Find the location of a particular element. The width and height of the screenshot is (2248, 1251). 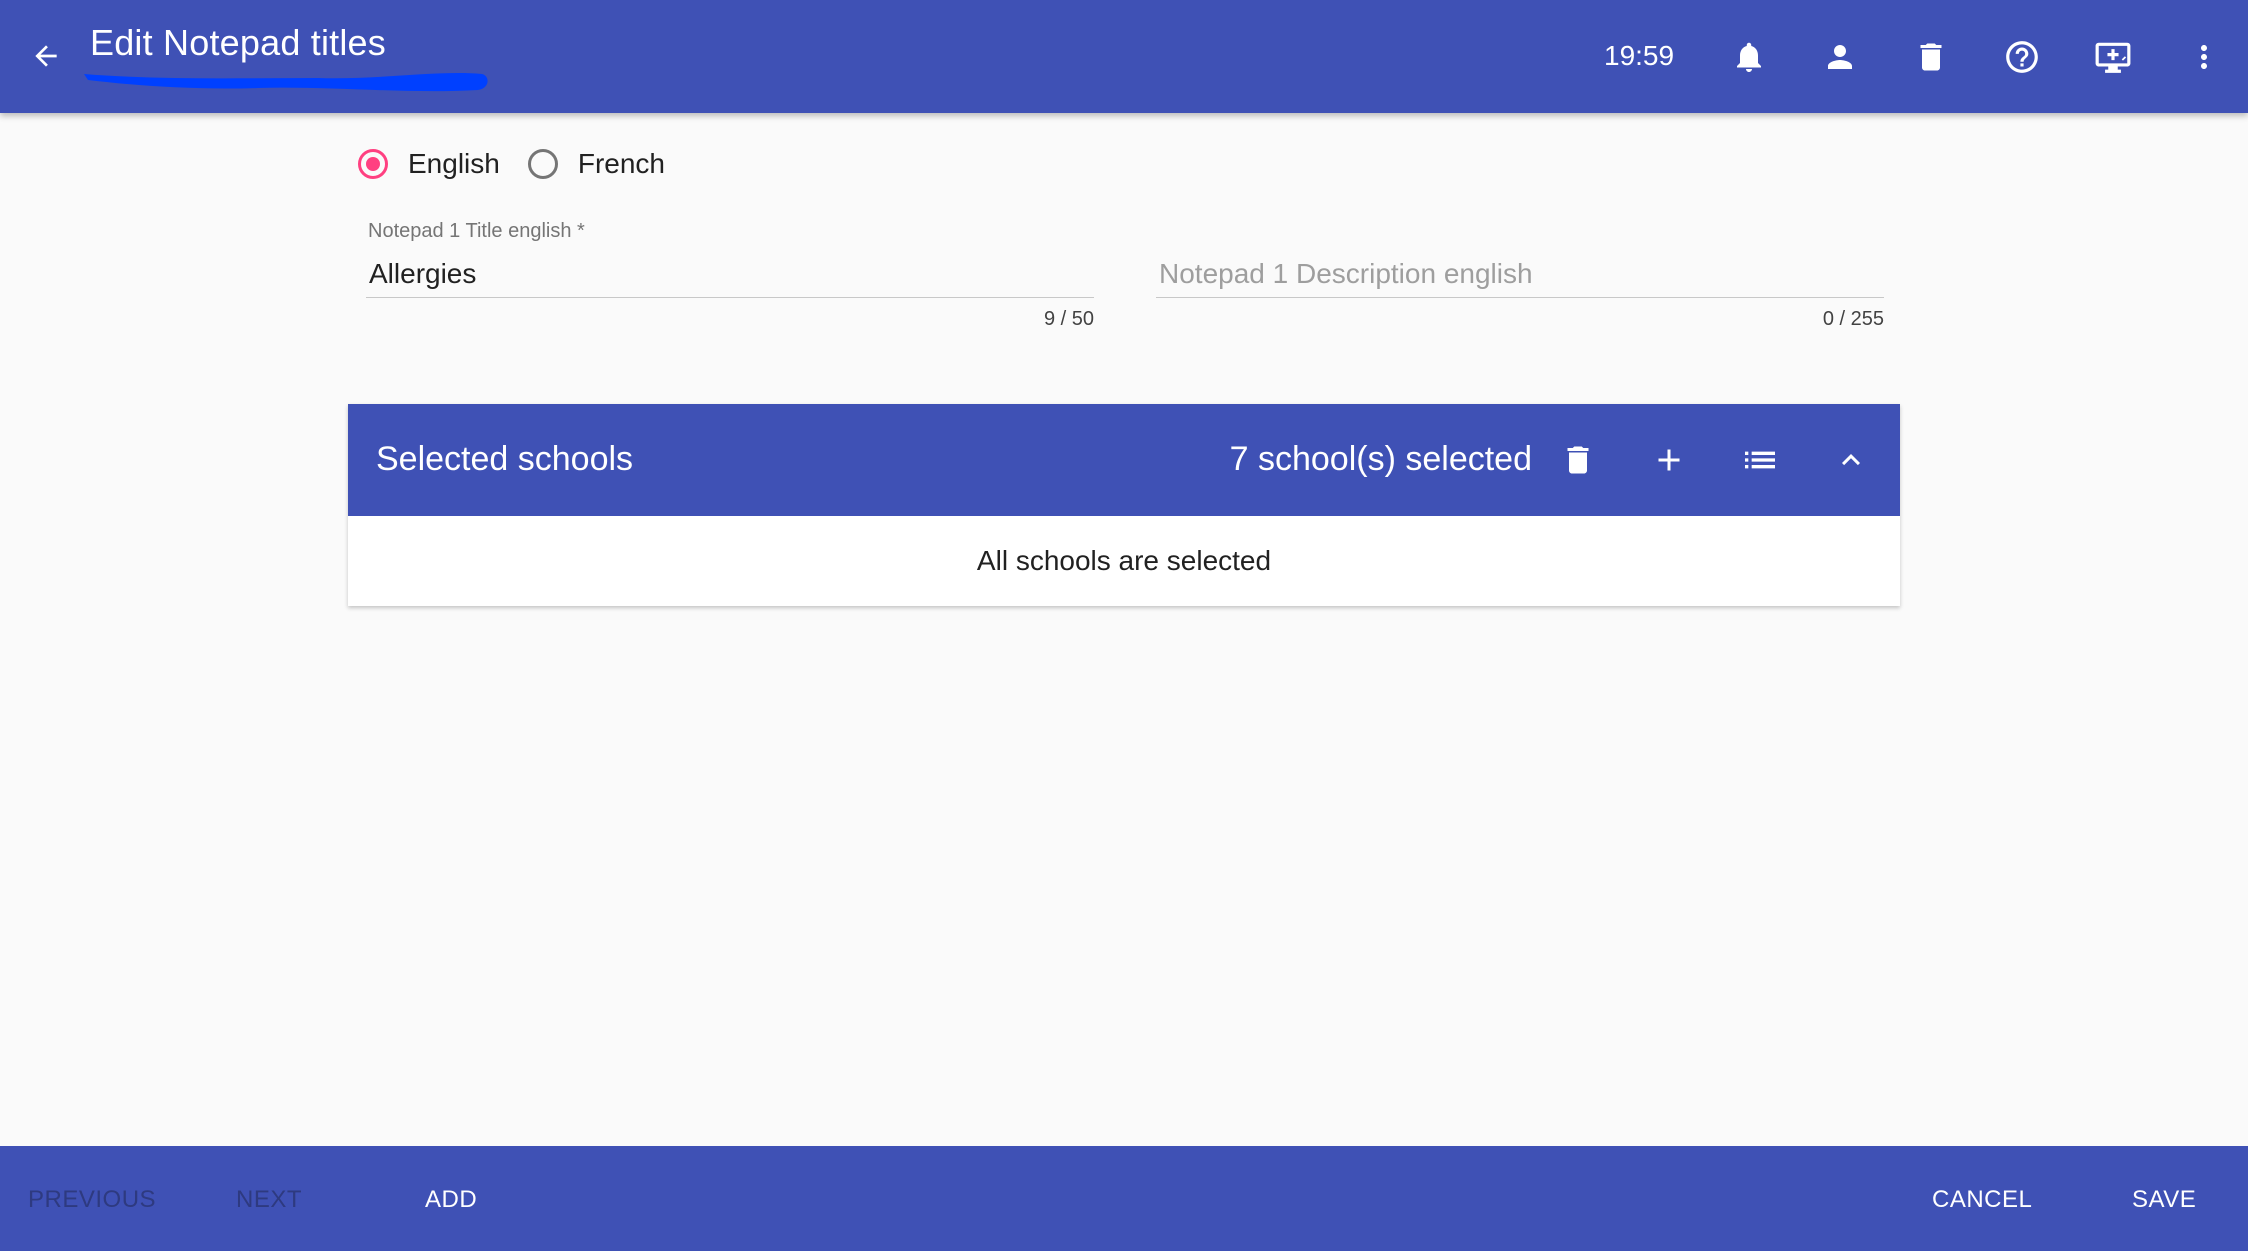

add-button: ADD is located at coordinates (451, 1200).